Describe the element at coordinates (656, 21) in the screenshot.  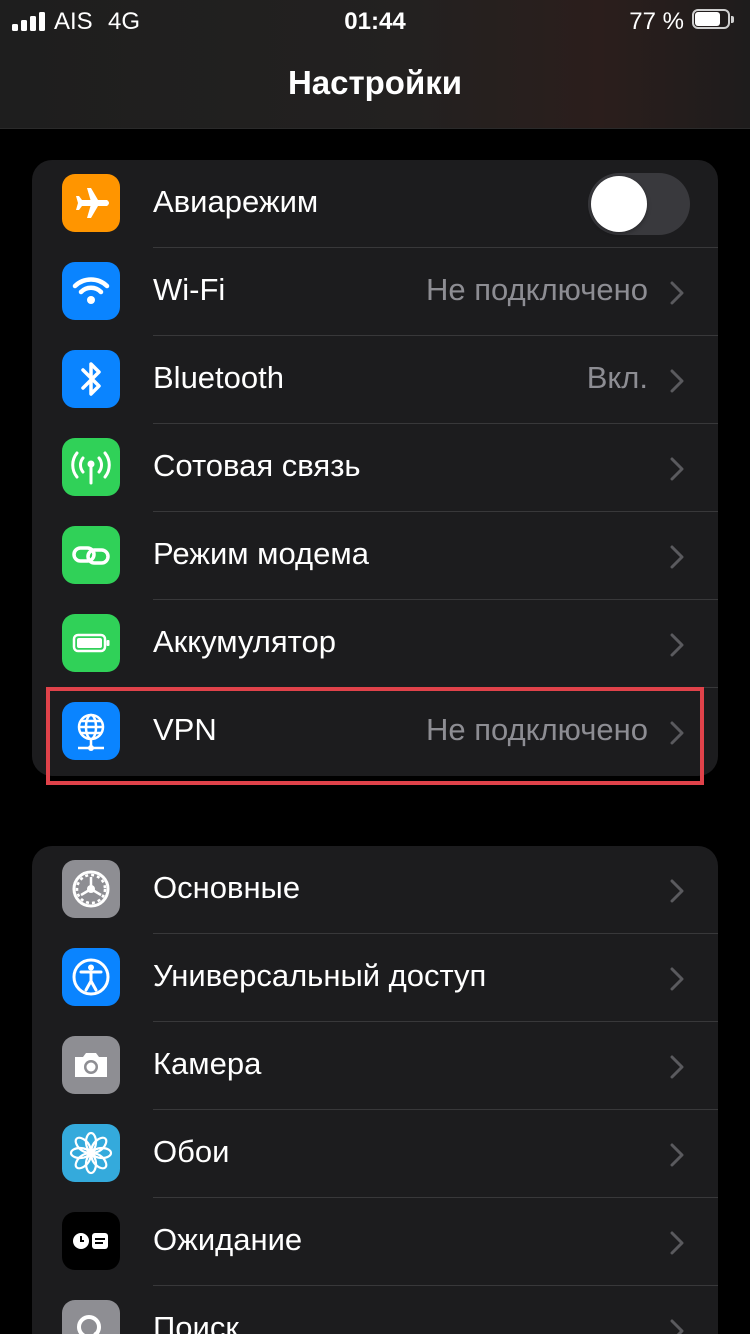
I see `battery-percentage: 77 %` at that location.